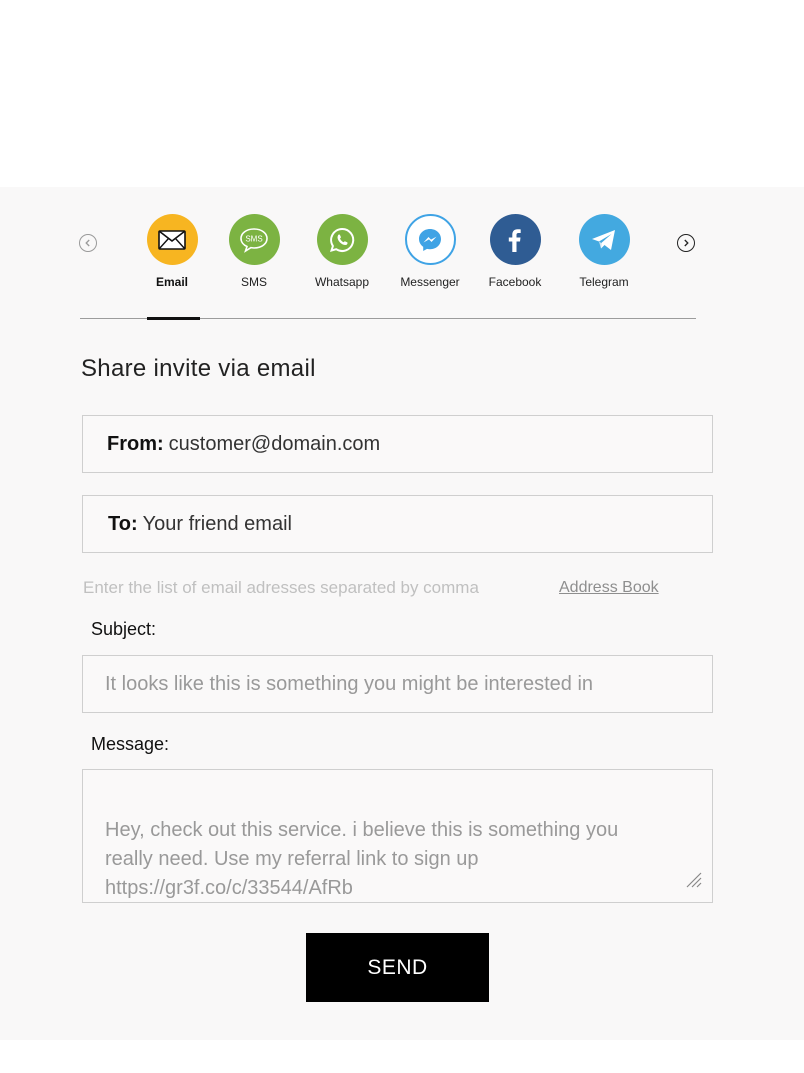 This screenshot has width=804, height=1073. Describe the element at coordinates (135, 443) in the screenshot. I see `from-label: From:` at that location.